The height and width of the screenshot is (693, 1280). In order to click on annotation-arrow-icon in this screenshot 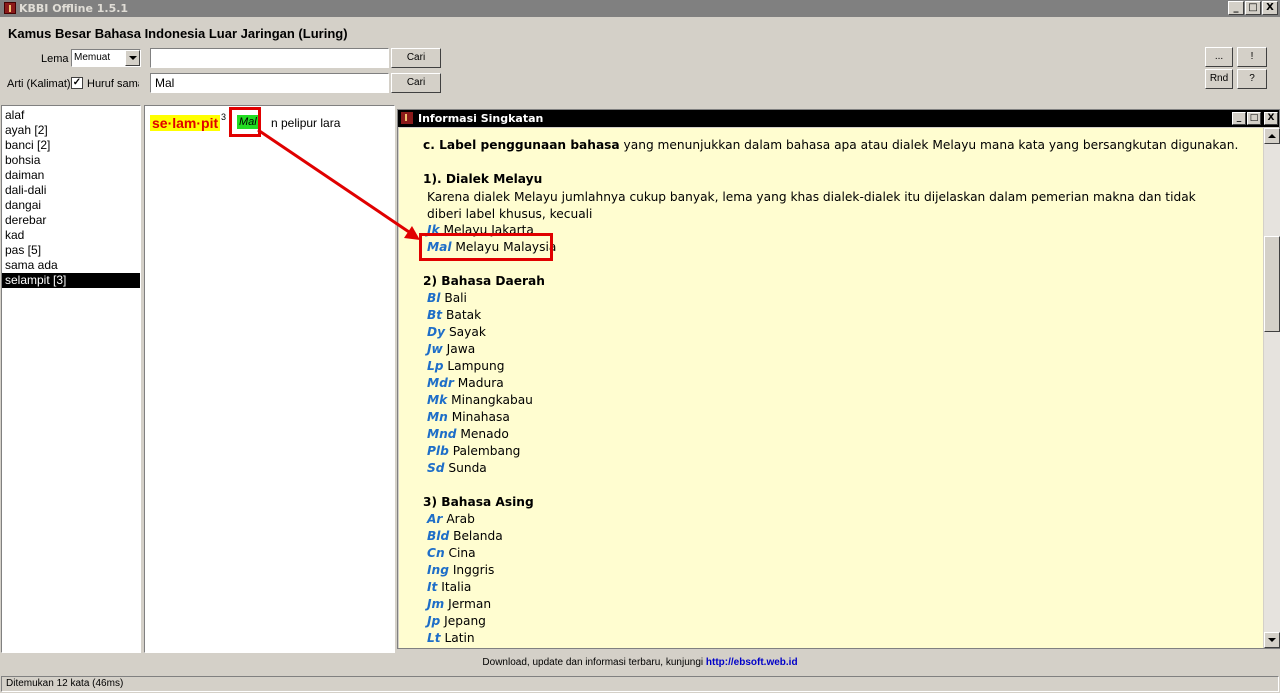, I will do `click(338, 184)`.